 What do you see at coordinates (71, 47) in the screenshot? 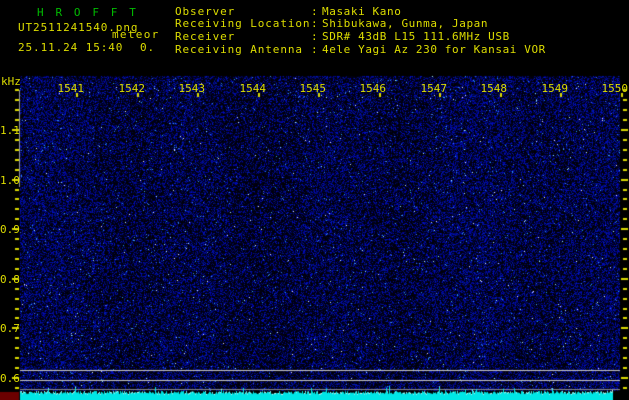
I see `observation-datetime: 25.11.24 15:40` at bounding box center [71, 47].